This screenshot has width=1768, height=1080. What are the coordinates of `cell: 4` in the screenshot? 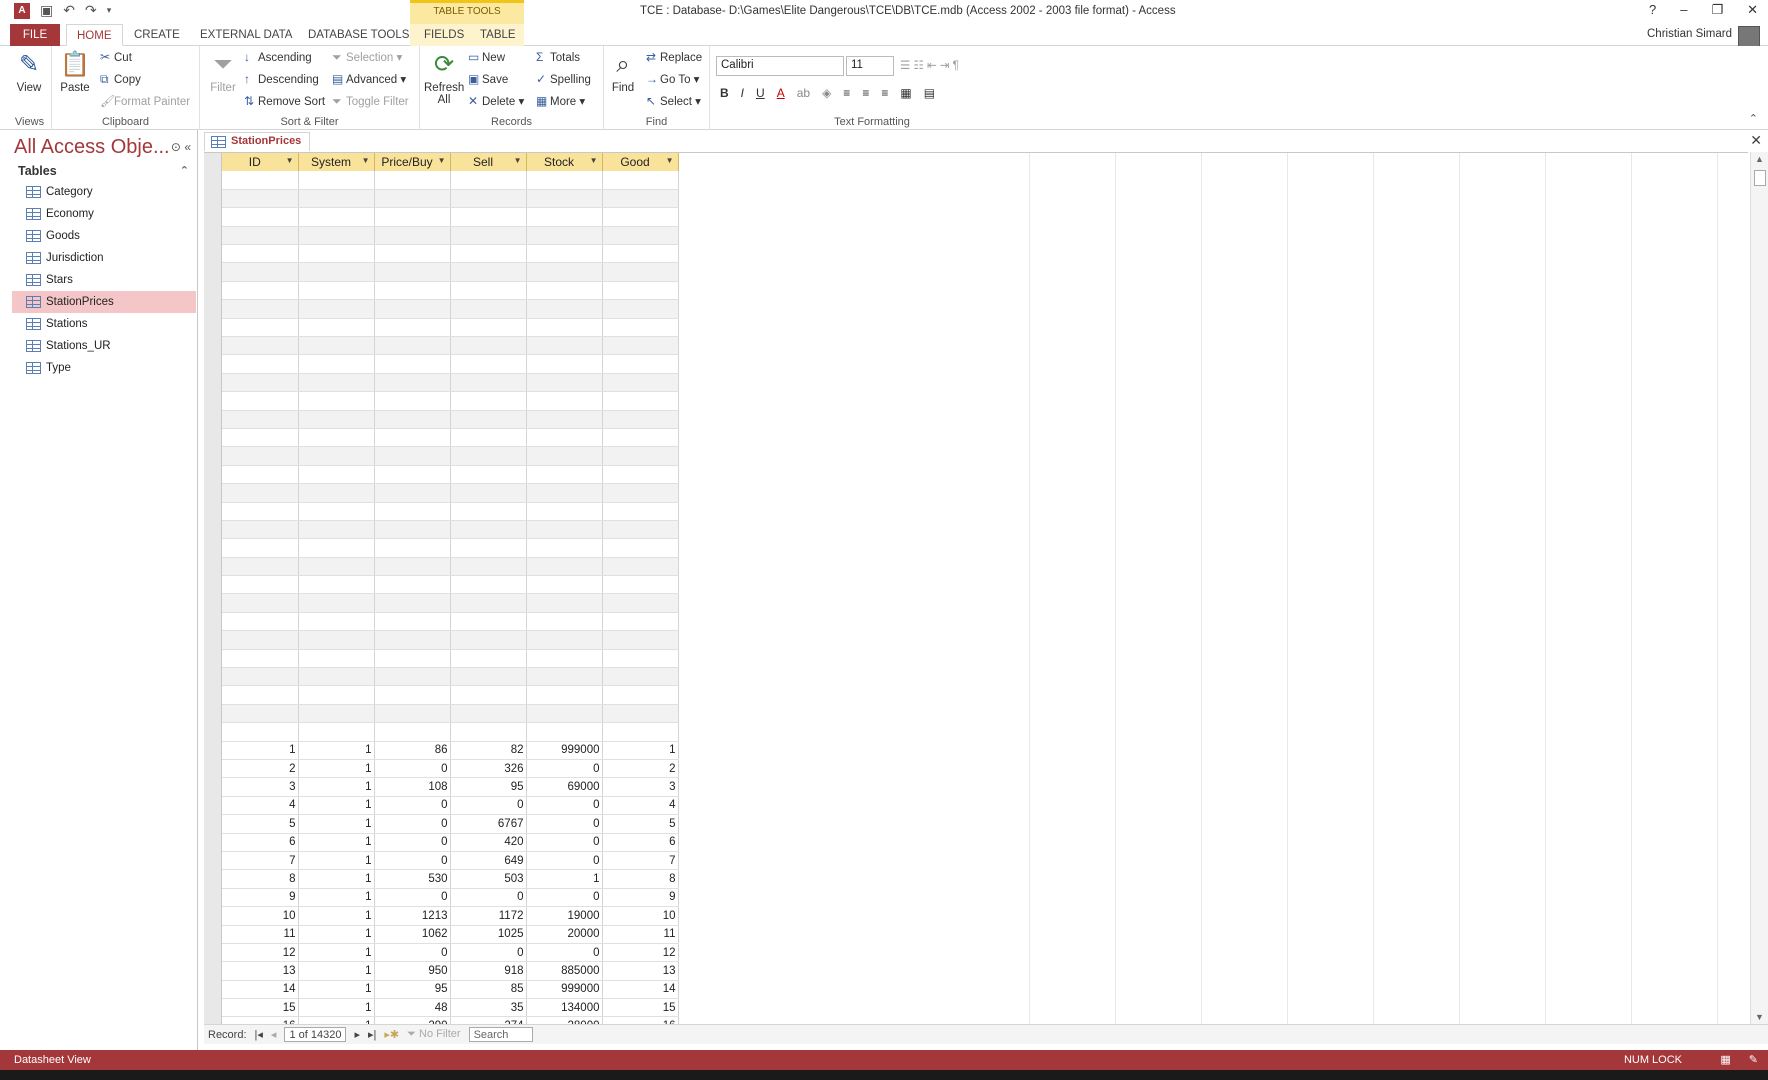 It's located at (260, 806).